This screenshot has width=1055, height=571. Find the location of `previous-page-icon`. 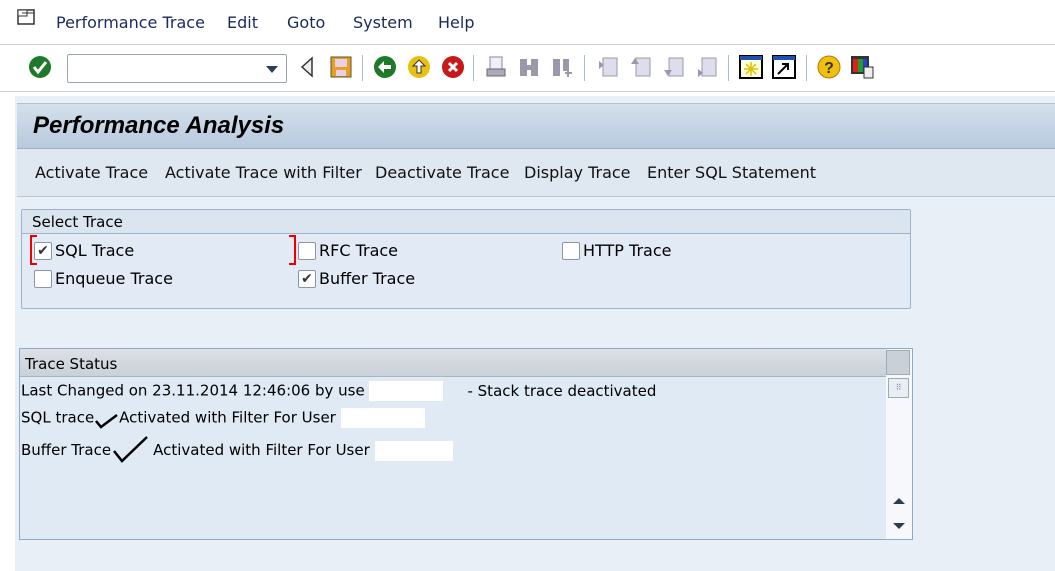

previous-page-icon is located at coordinates (641, 67).